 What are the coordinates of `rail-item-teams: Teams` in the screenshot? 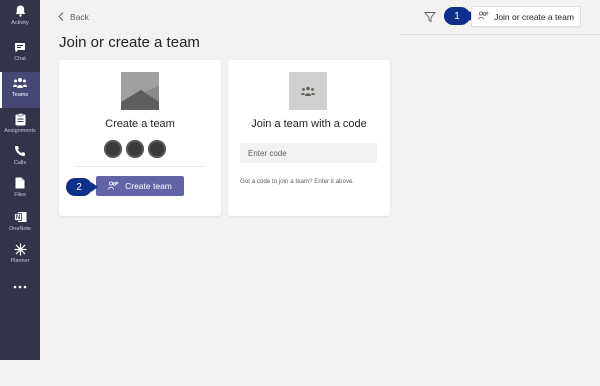 It's located at (20, 90).